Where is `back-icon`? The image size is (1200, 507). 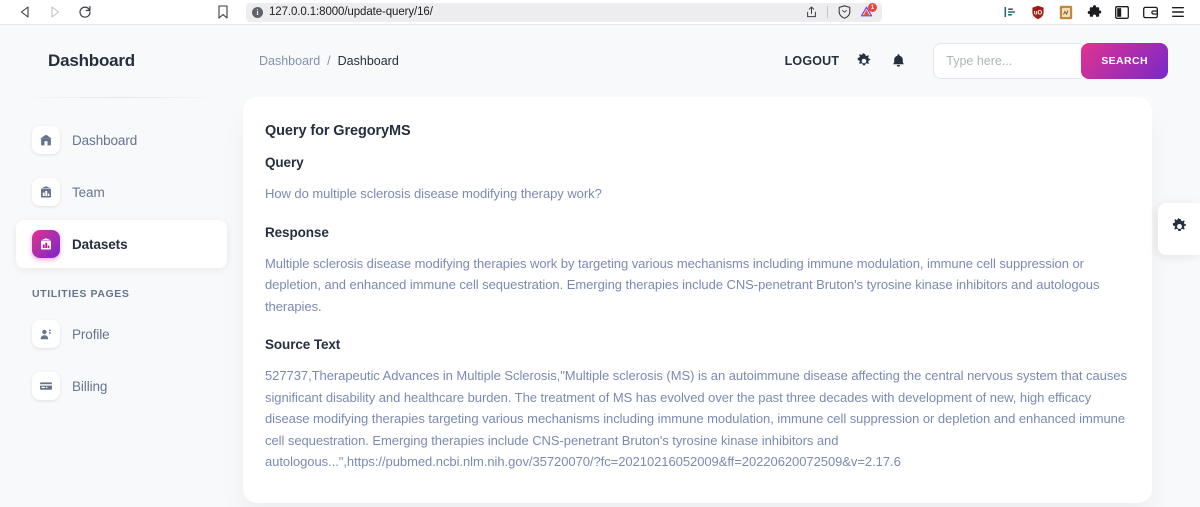 back-icon is located at coordinates (25, 12).